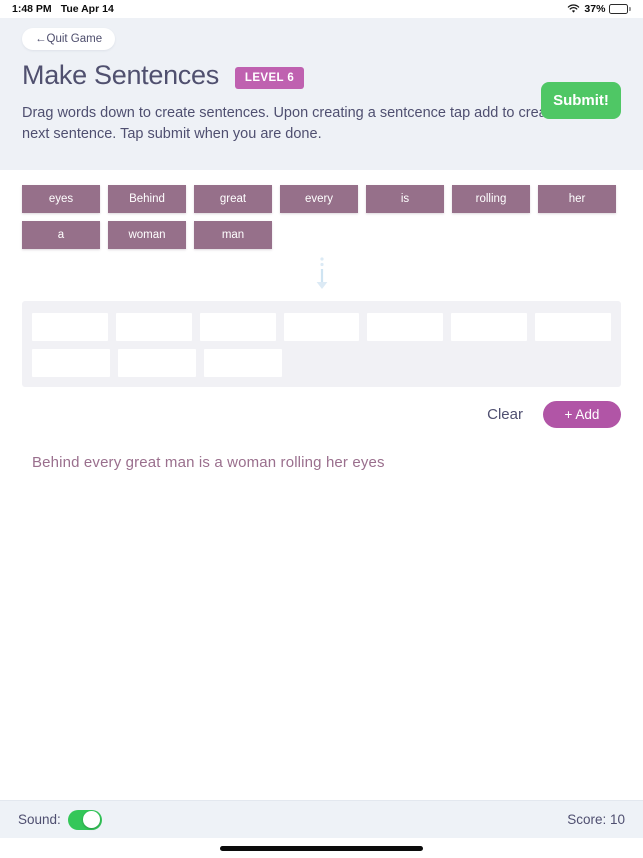 The height and width of the screenshot is (858, 643). Describe the element at coordinates (233, 235) in the screenshot. I see `word-tile: man` at that location.